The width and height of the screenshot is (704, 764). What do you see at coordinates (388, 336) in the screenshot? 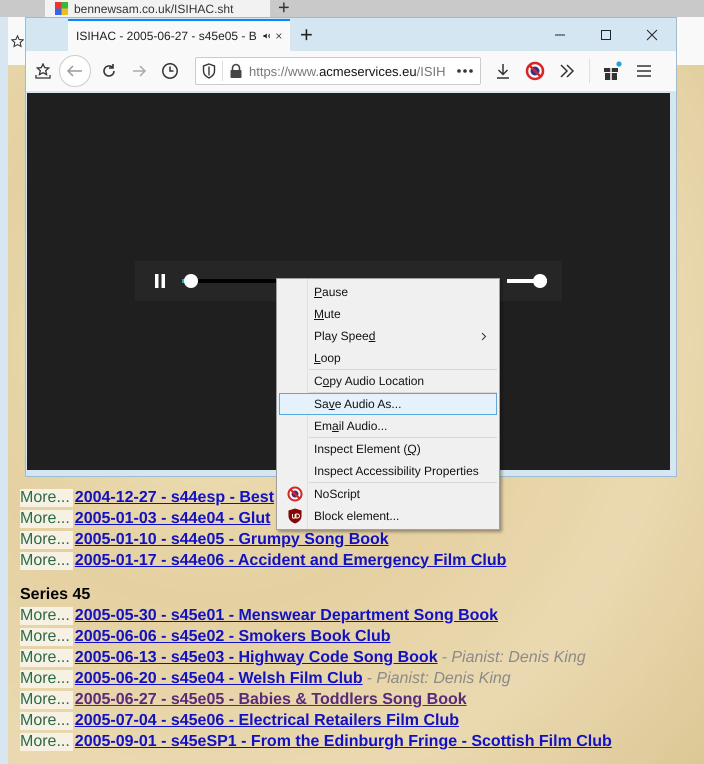
I see `menu-item: Play Speed` at bounding box center [388, 336].